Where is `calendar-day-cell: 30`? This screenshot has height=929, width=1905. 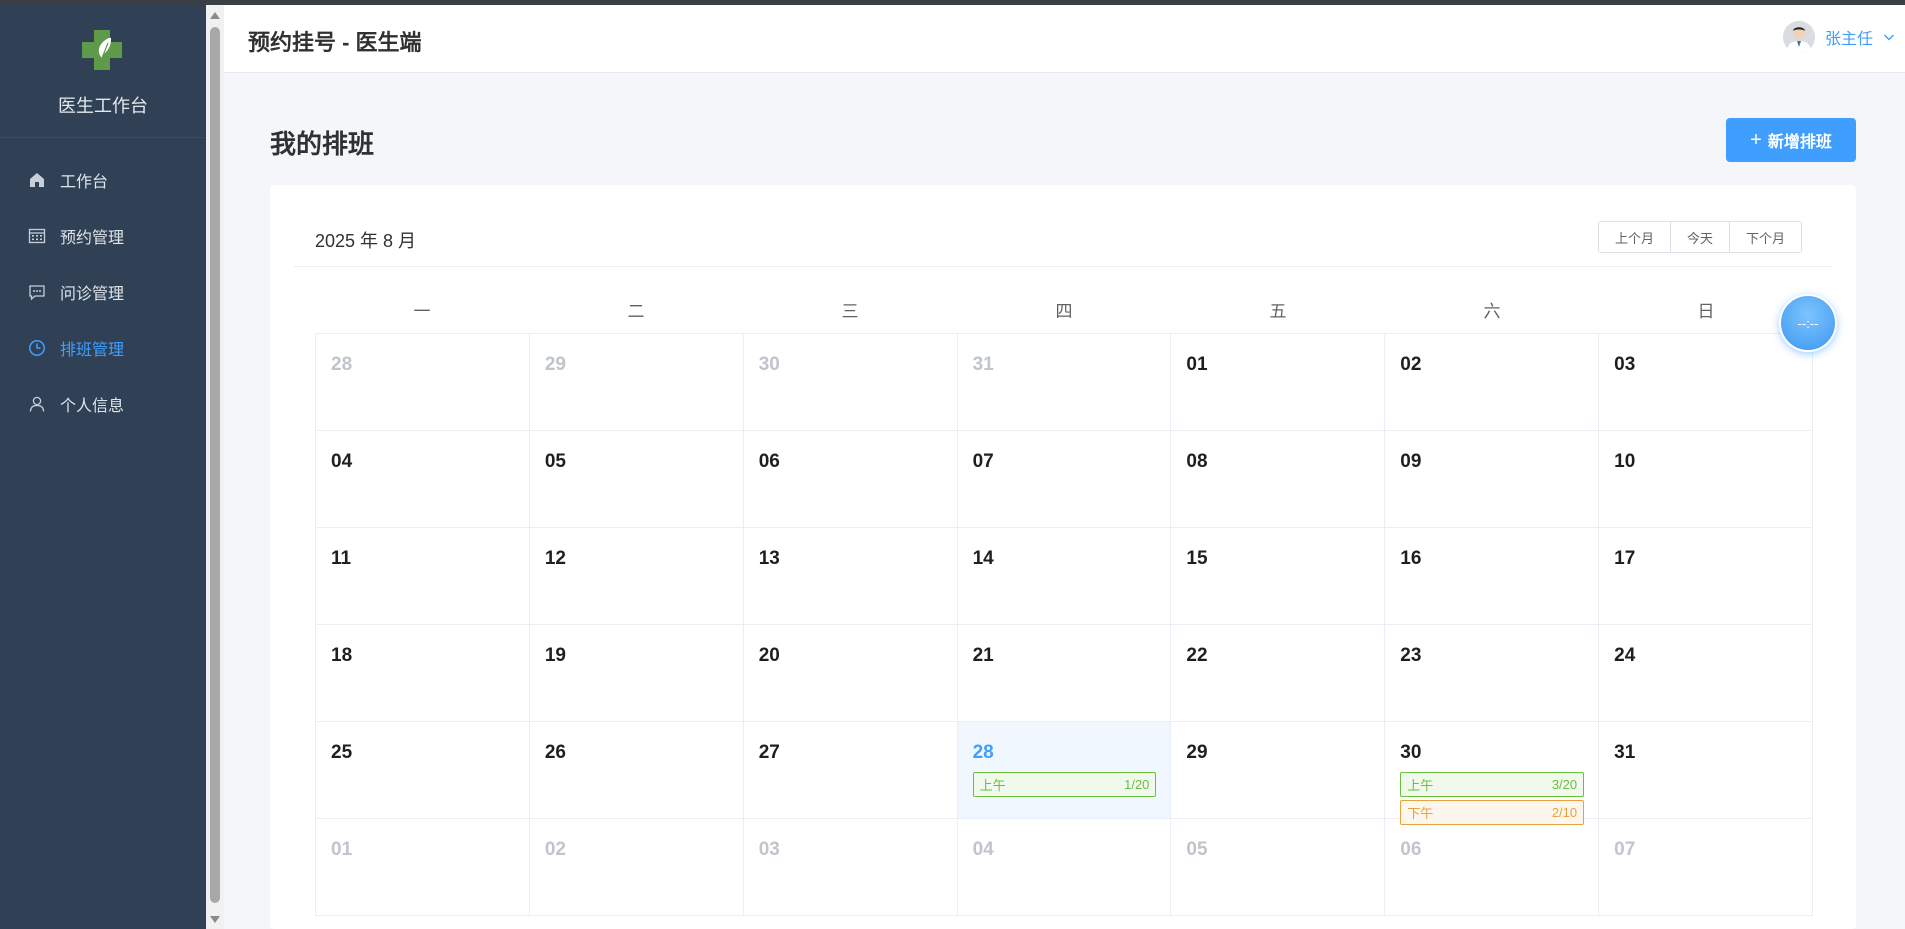
calendar-day-cell: 30 is located at coordinates (850, 382).